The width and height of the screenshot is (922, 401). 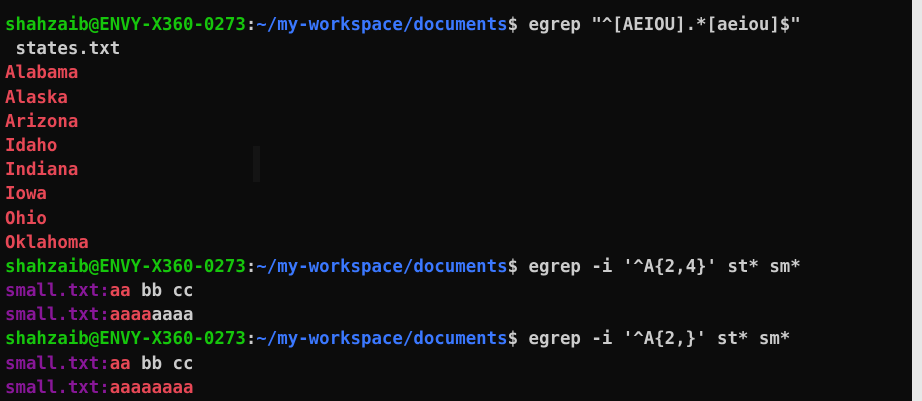 I want to click on command-text: egrep -i '^A{2,}' st* sm*, so click(x=659, y=339).